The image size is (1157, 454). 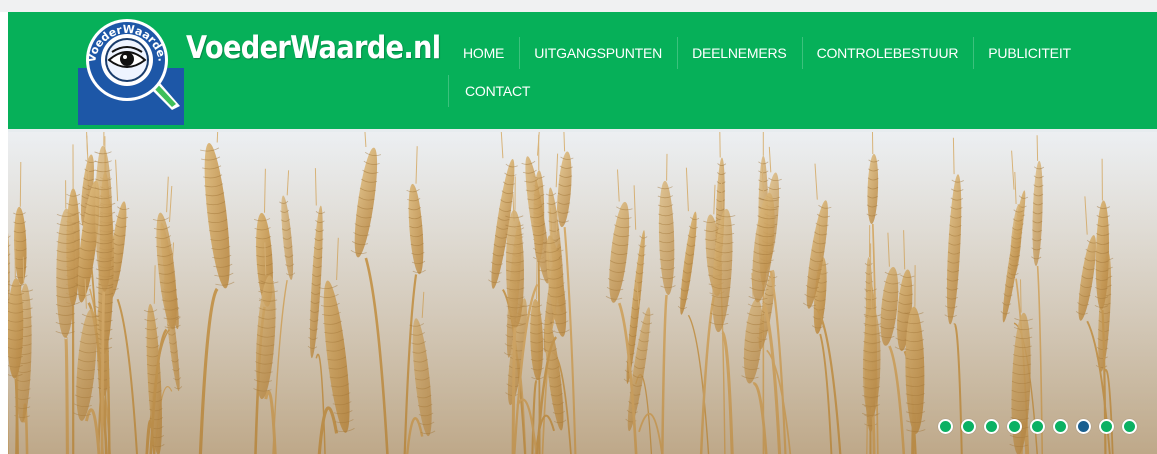 I want to click on slider-pagination, so click(x=1037, y=426).